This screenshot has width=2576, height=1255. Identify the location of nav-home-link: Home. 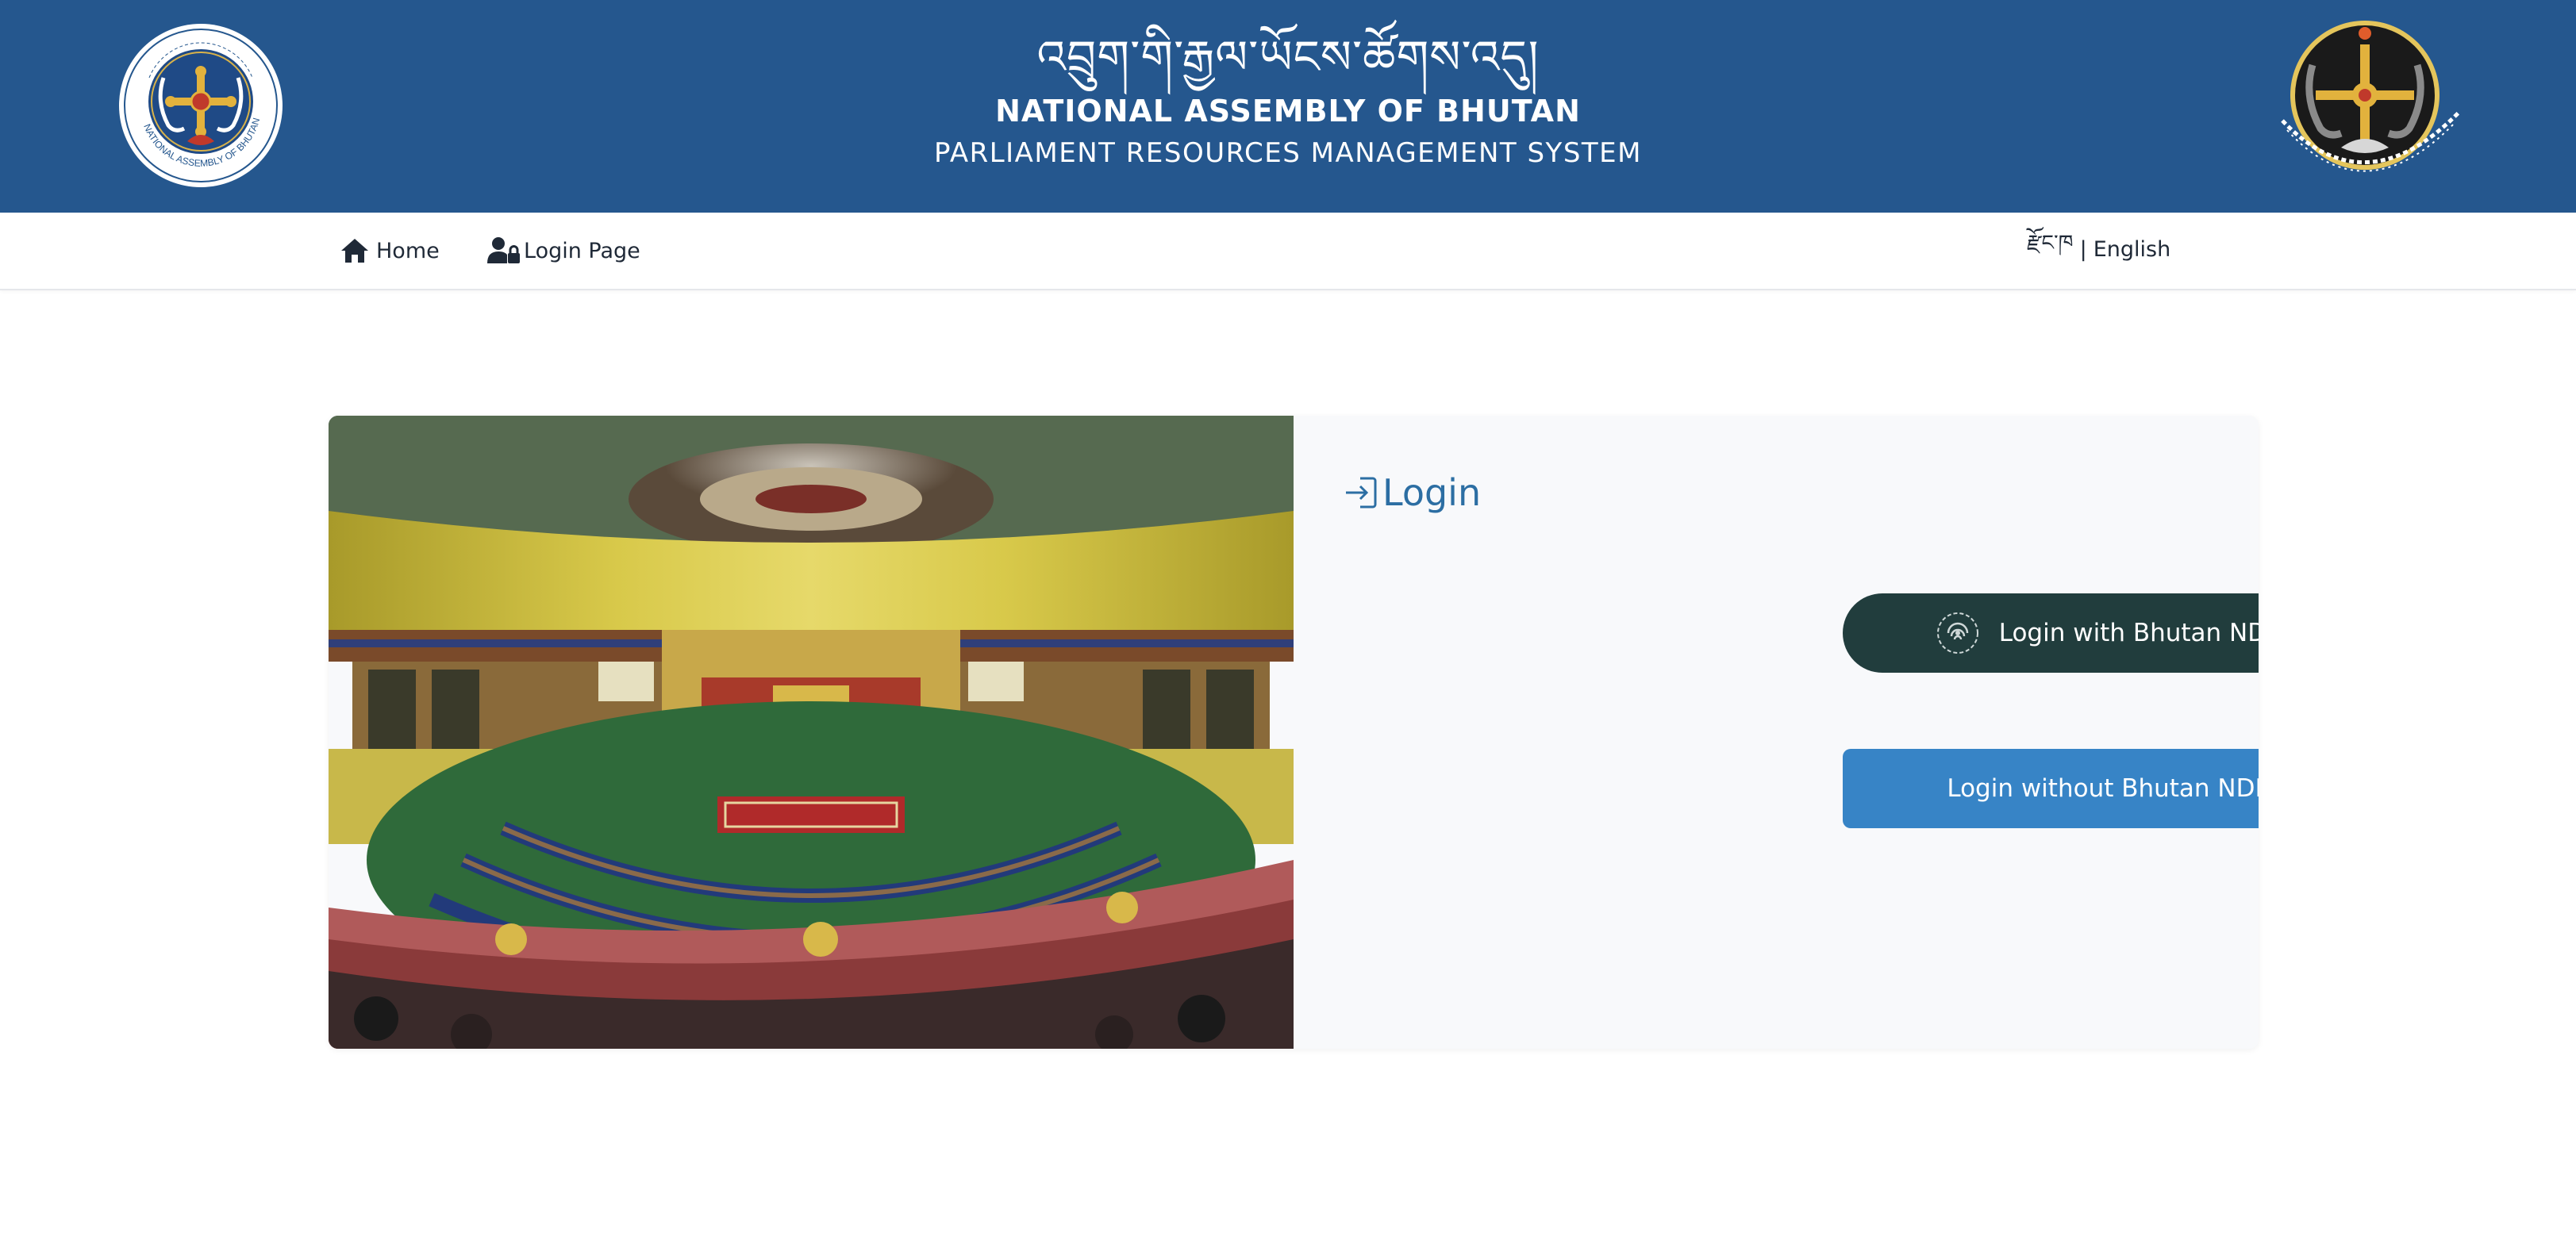
(390, 251).